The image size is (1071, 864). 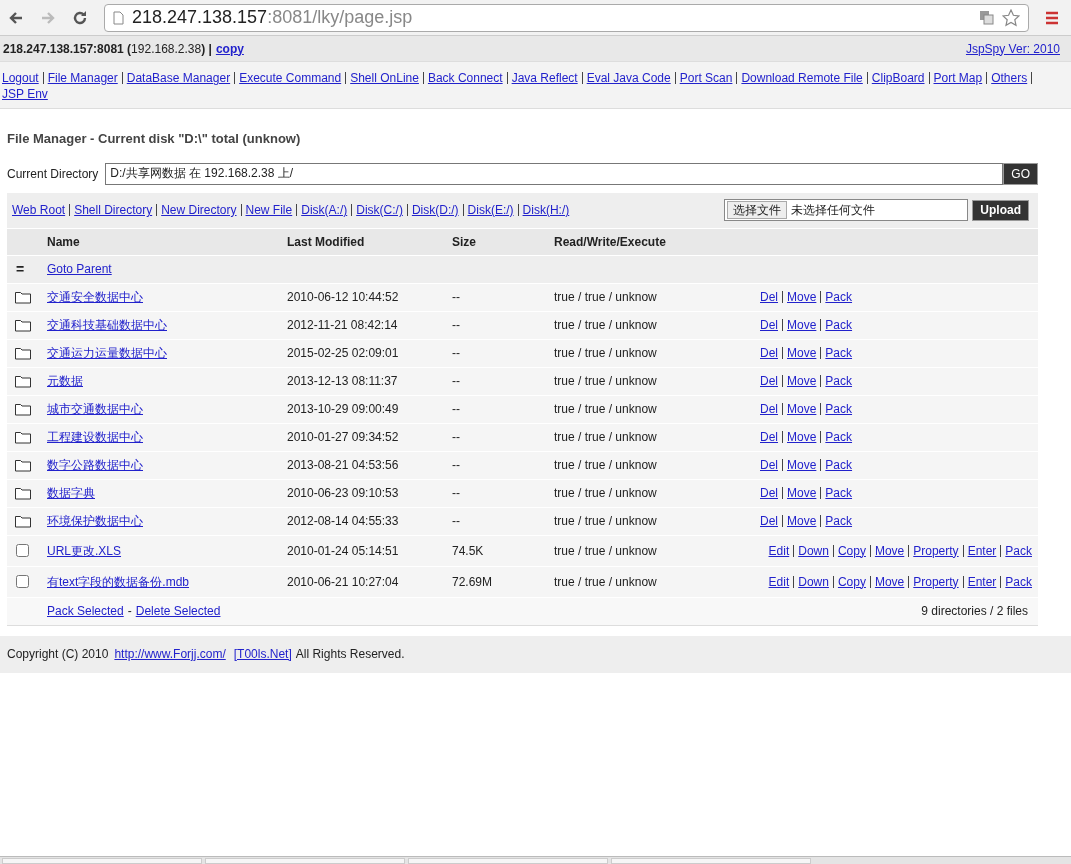 What do you see at coordinates (1052, 17) in the screenshot?
I see `menu-icon` at bounding box center [1052, 17].